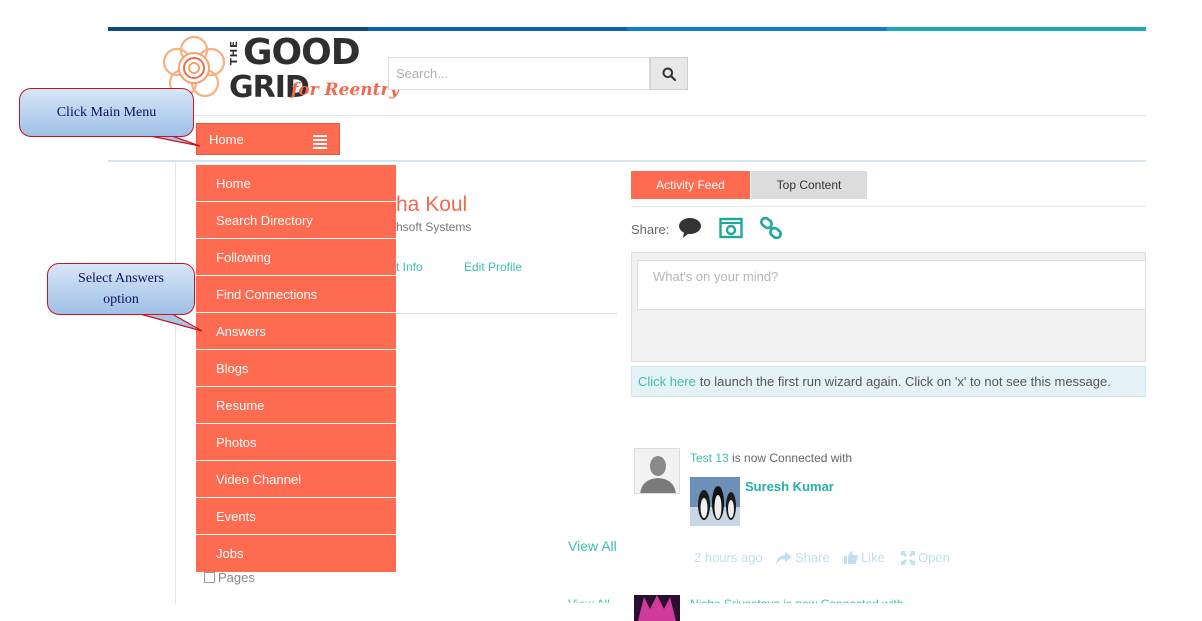 The image size is (1202, 621). I want to click on timestamp: 2 hours ago, so click(728, 557).